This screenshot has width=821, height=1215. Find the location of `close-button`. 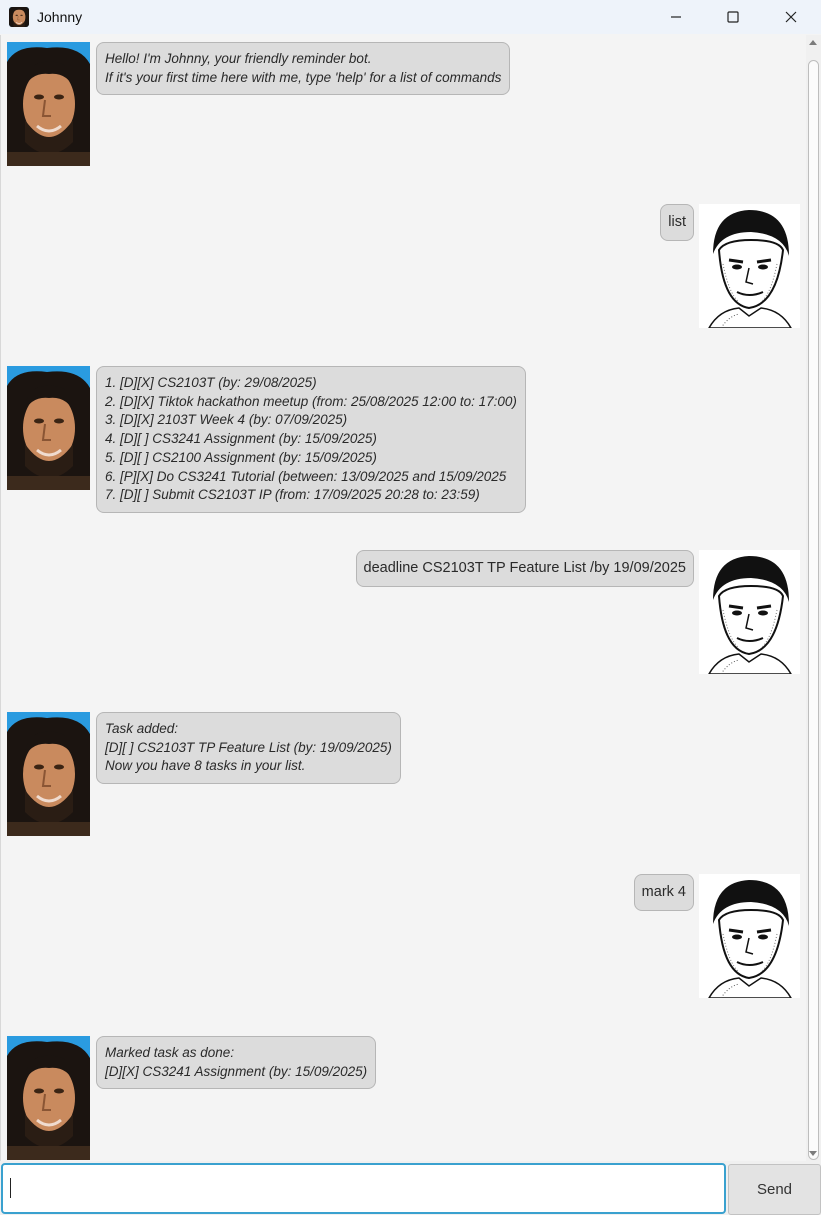

close-button is located at coordinates (791, 17).